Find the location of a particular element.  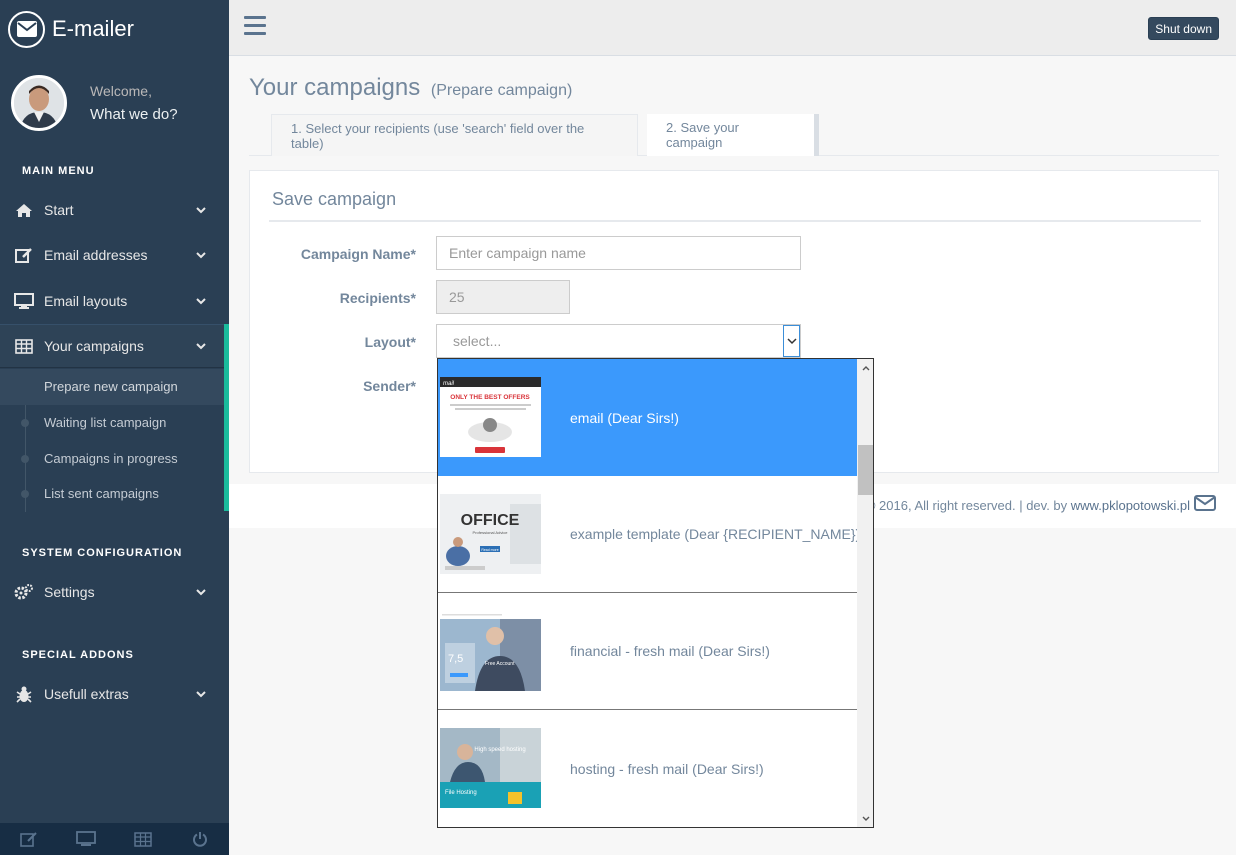

gears-icon is located at coordinates (24, 592).